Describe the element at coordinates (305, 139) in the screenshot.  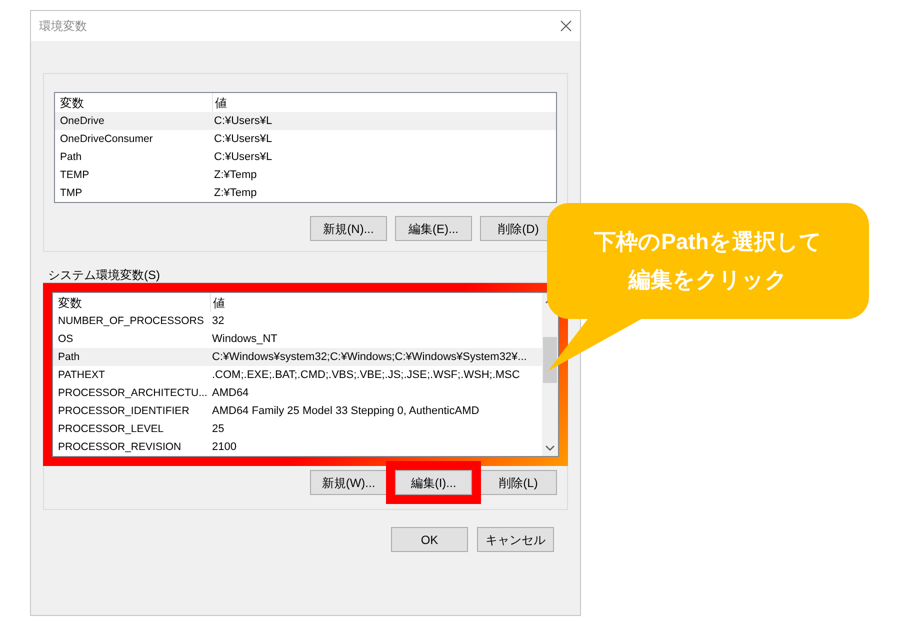
I see `list-row: OneDriveConsumer C:¥Users¥L` at that location.